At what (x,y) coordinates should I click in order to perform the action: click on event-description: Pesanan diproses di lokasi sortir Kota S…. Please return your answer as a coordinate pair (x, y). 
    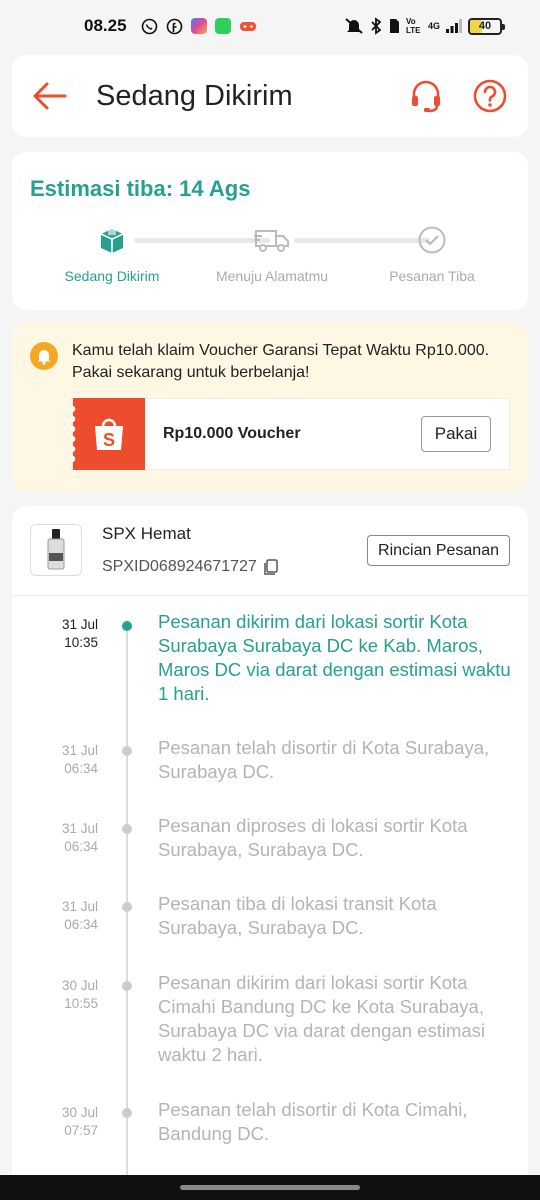
    Looking at the image, I should click on (313, 837).